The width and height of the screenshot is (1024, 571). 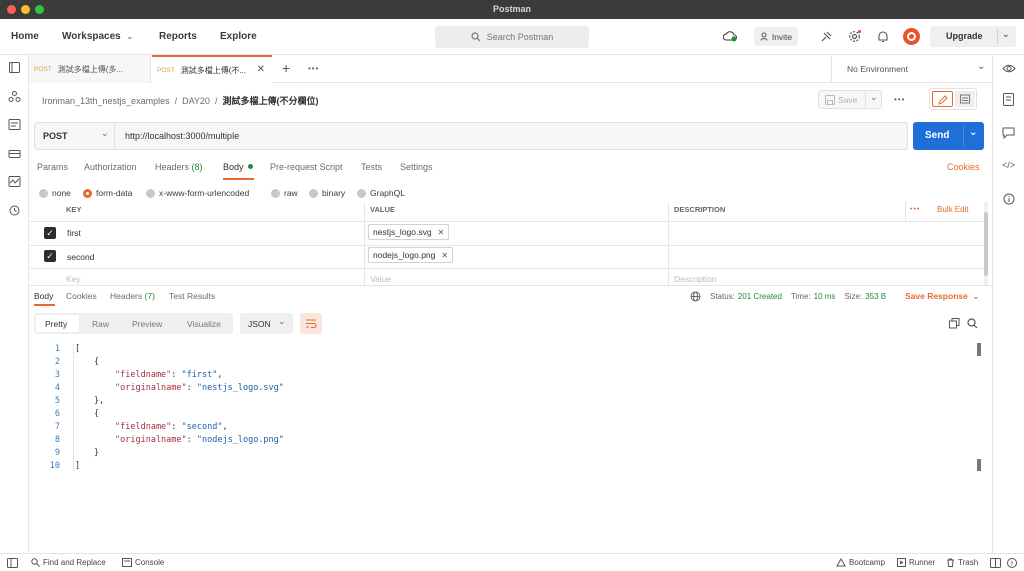 What do you see at coordinates (860, 562) in the screenshot?
I see `bootcamp-button: Bootcamp` at bounding box center [860, 562].